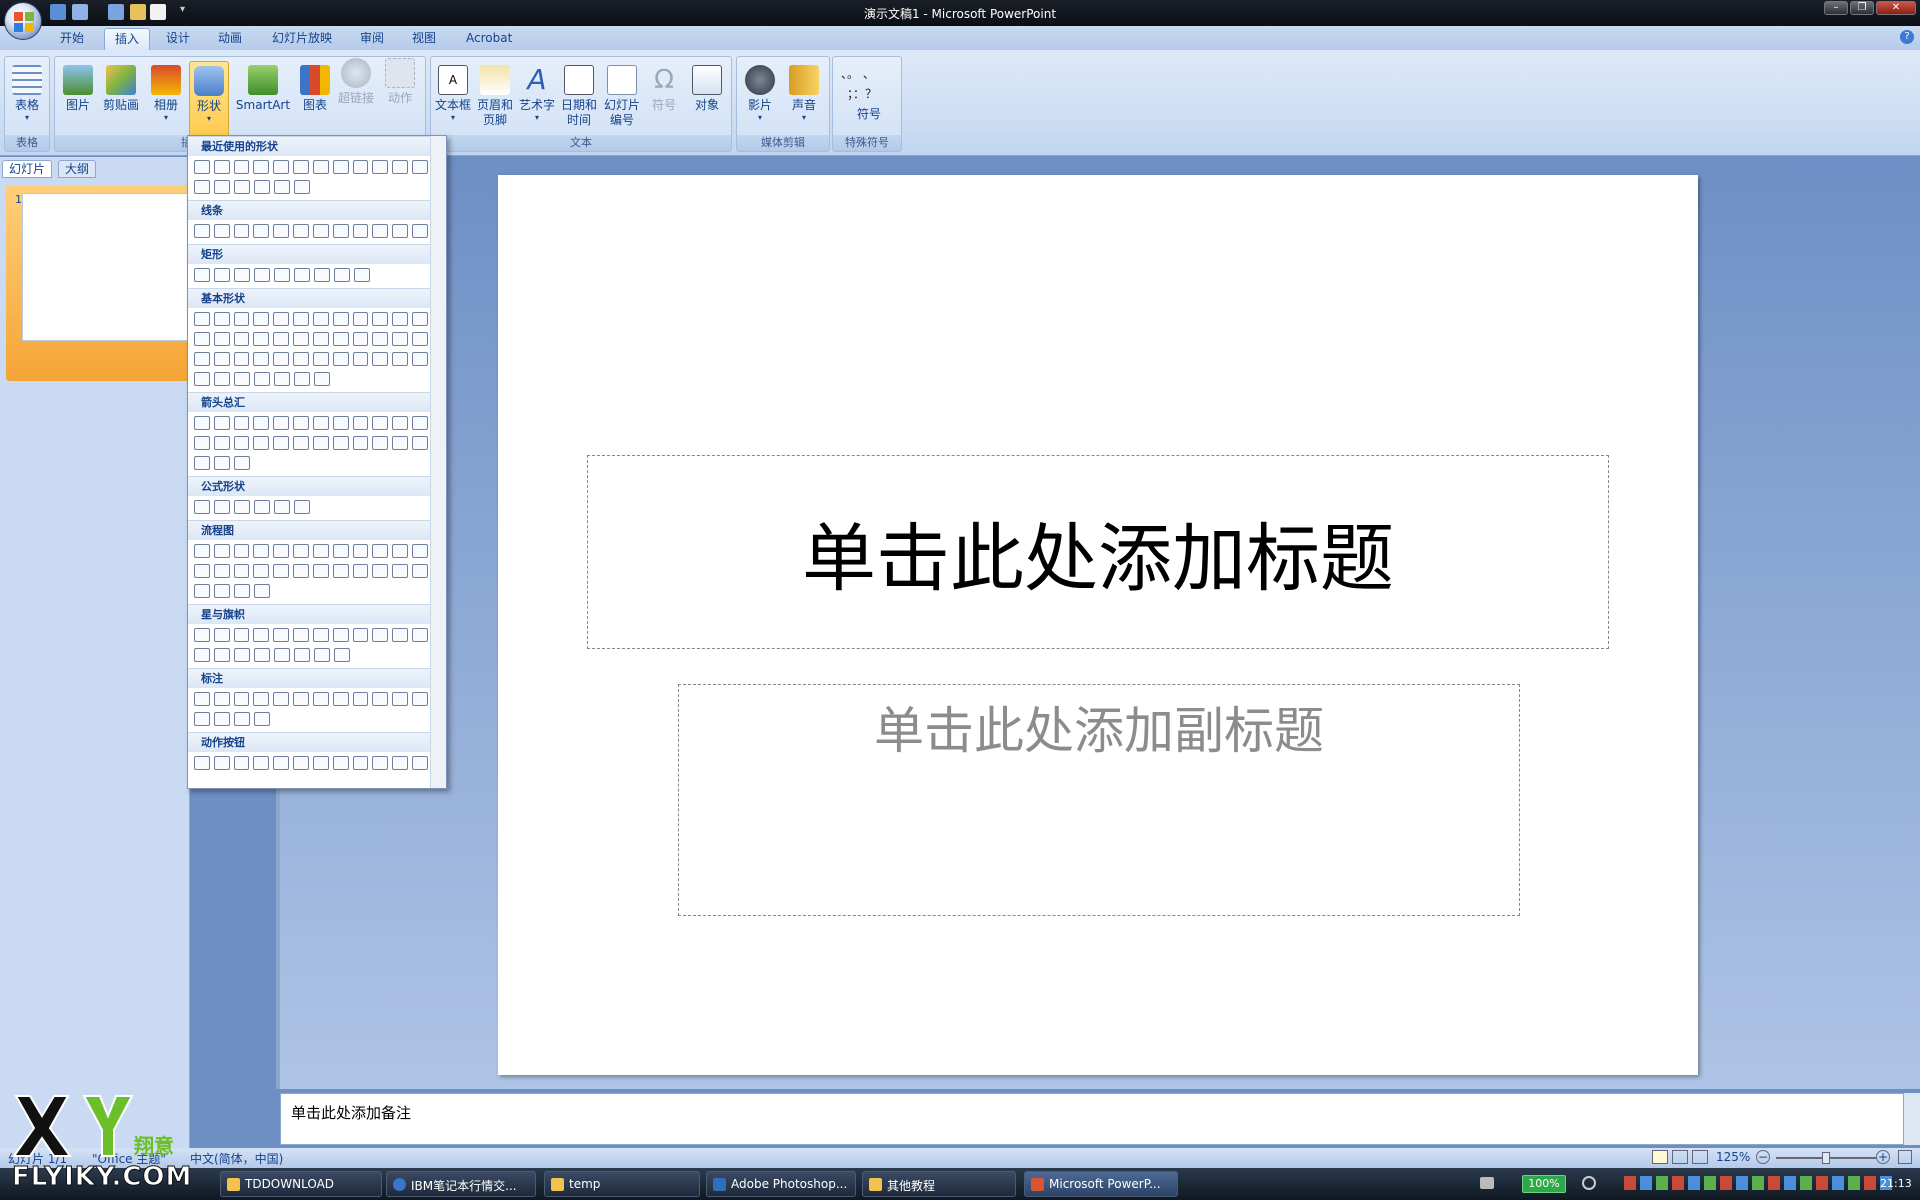  What do you see at coordinates (424, 39) in the screenshot?
I see `tab-view: 视图` at bounding box center [424, 39].